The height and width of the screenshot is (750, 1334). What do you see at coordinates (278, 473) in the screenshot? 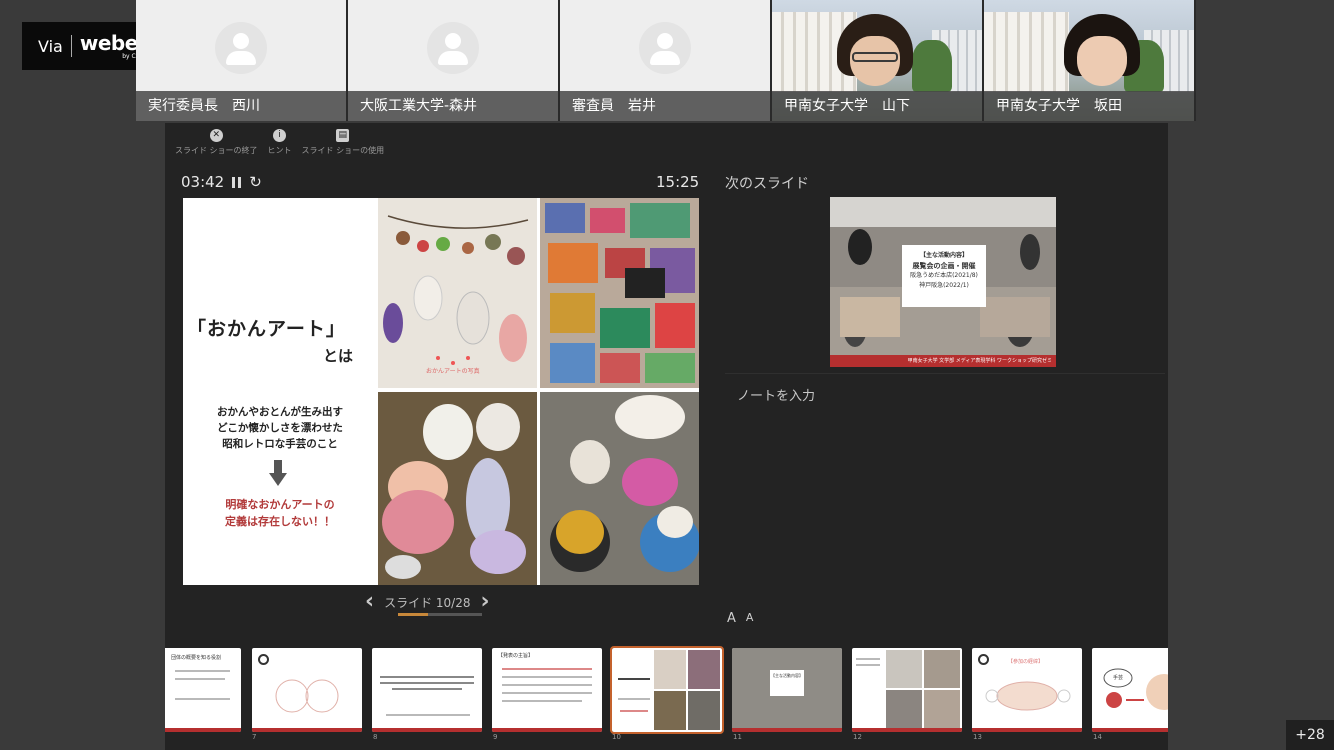
I see `arrow-down-icon` at bounding box center [278, 473].